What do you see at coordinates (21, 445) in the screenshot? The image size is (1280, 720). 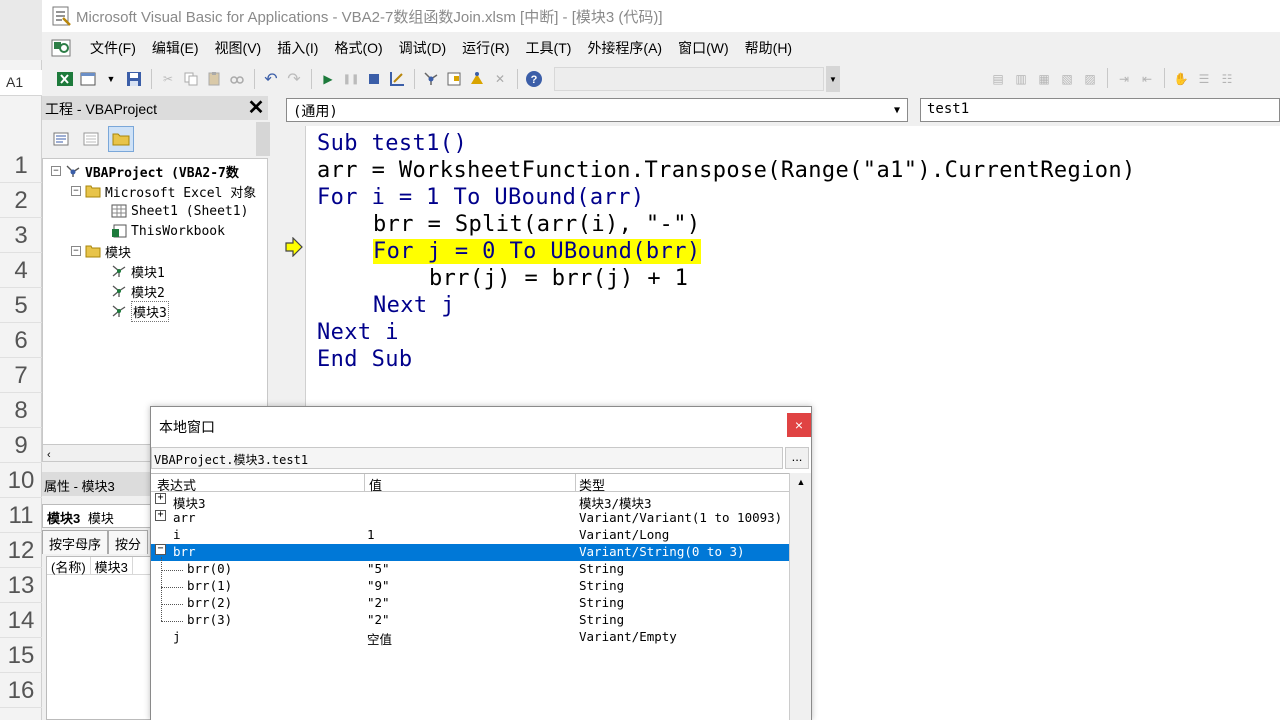 I see `excel-row-number: 9` at bounding box center [21, 445].